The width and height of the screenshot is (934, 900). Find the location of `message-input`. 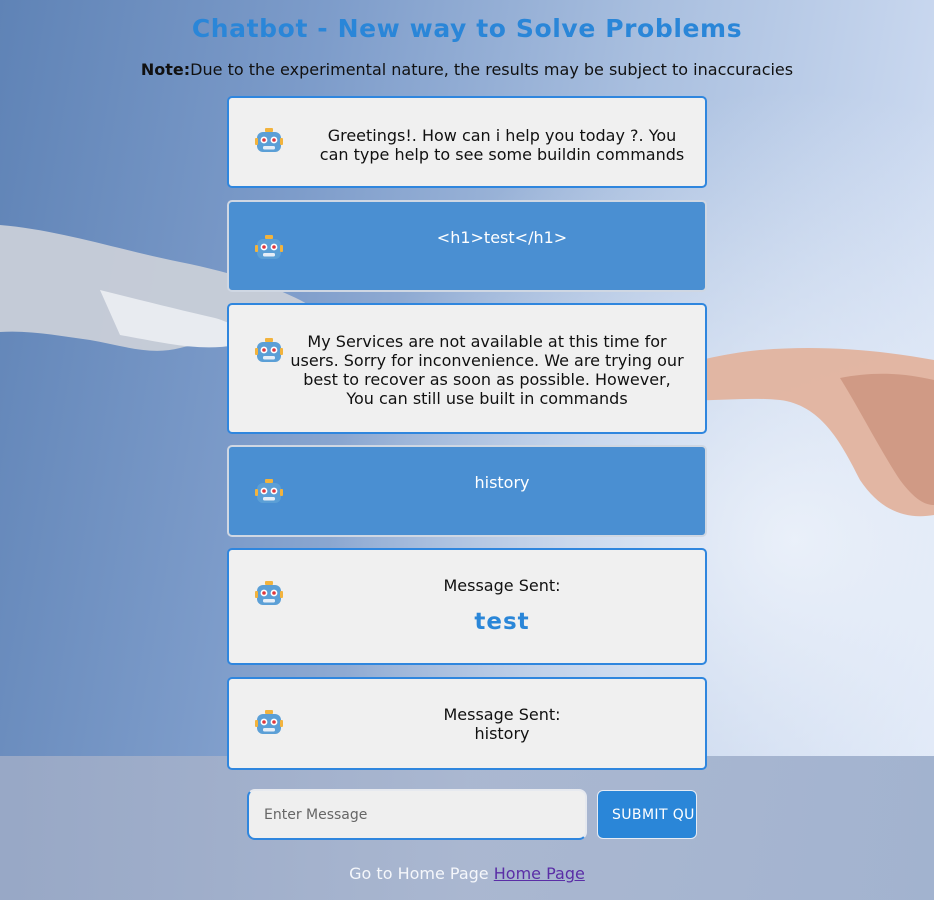

message-input is located at coordinates (417, 814).